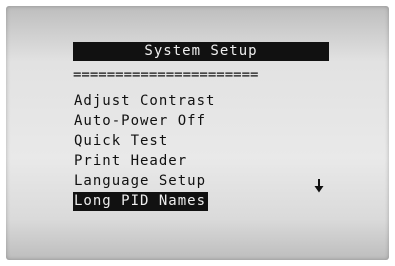  What do you see at coordinates (140, 181) in the screenshot?
I see `menu-item-language-setup: Language Setup` at bounding box center [140, 181].